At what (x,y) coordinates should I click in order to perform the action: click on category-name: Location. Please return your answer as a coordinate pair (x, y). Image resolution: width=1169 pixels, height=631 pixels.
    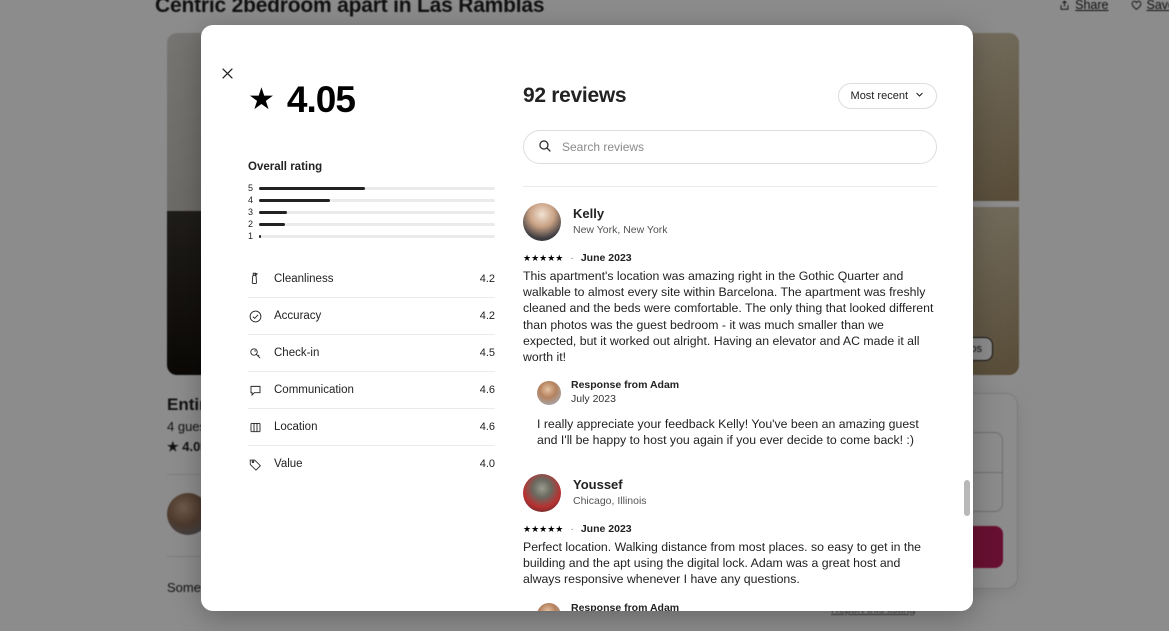
    Looking at the image, I should click on (296, 427).